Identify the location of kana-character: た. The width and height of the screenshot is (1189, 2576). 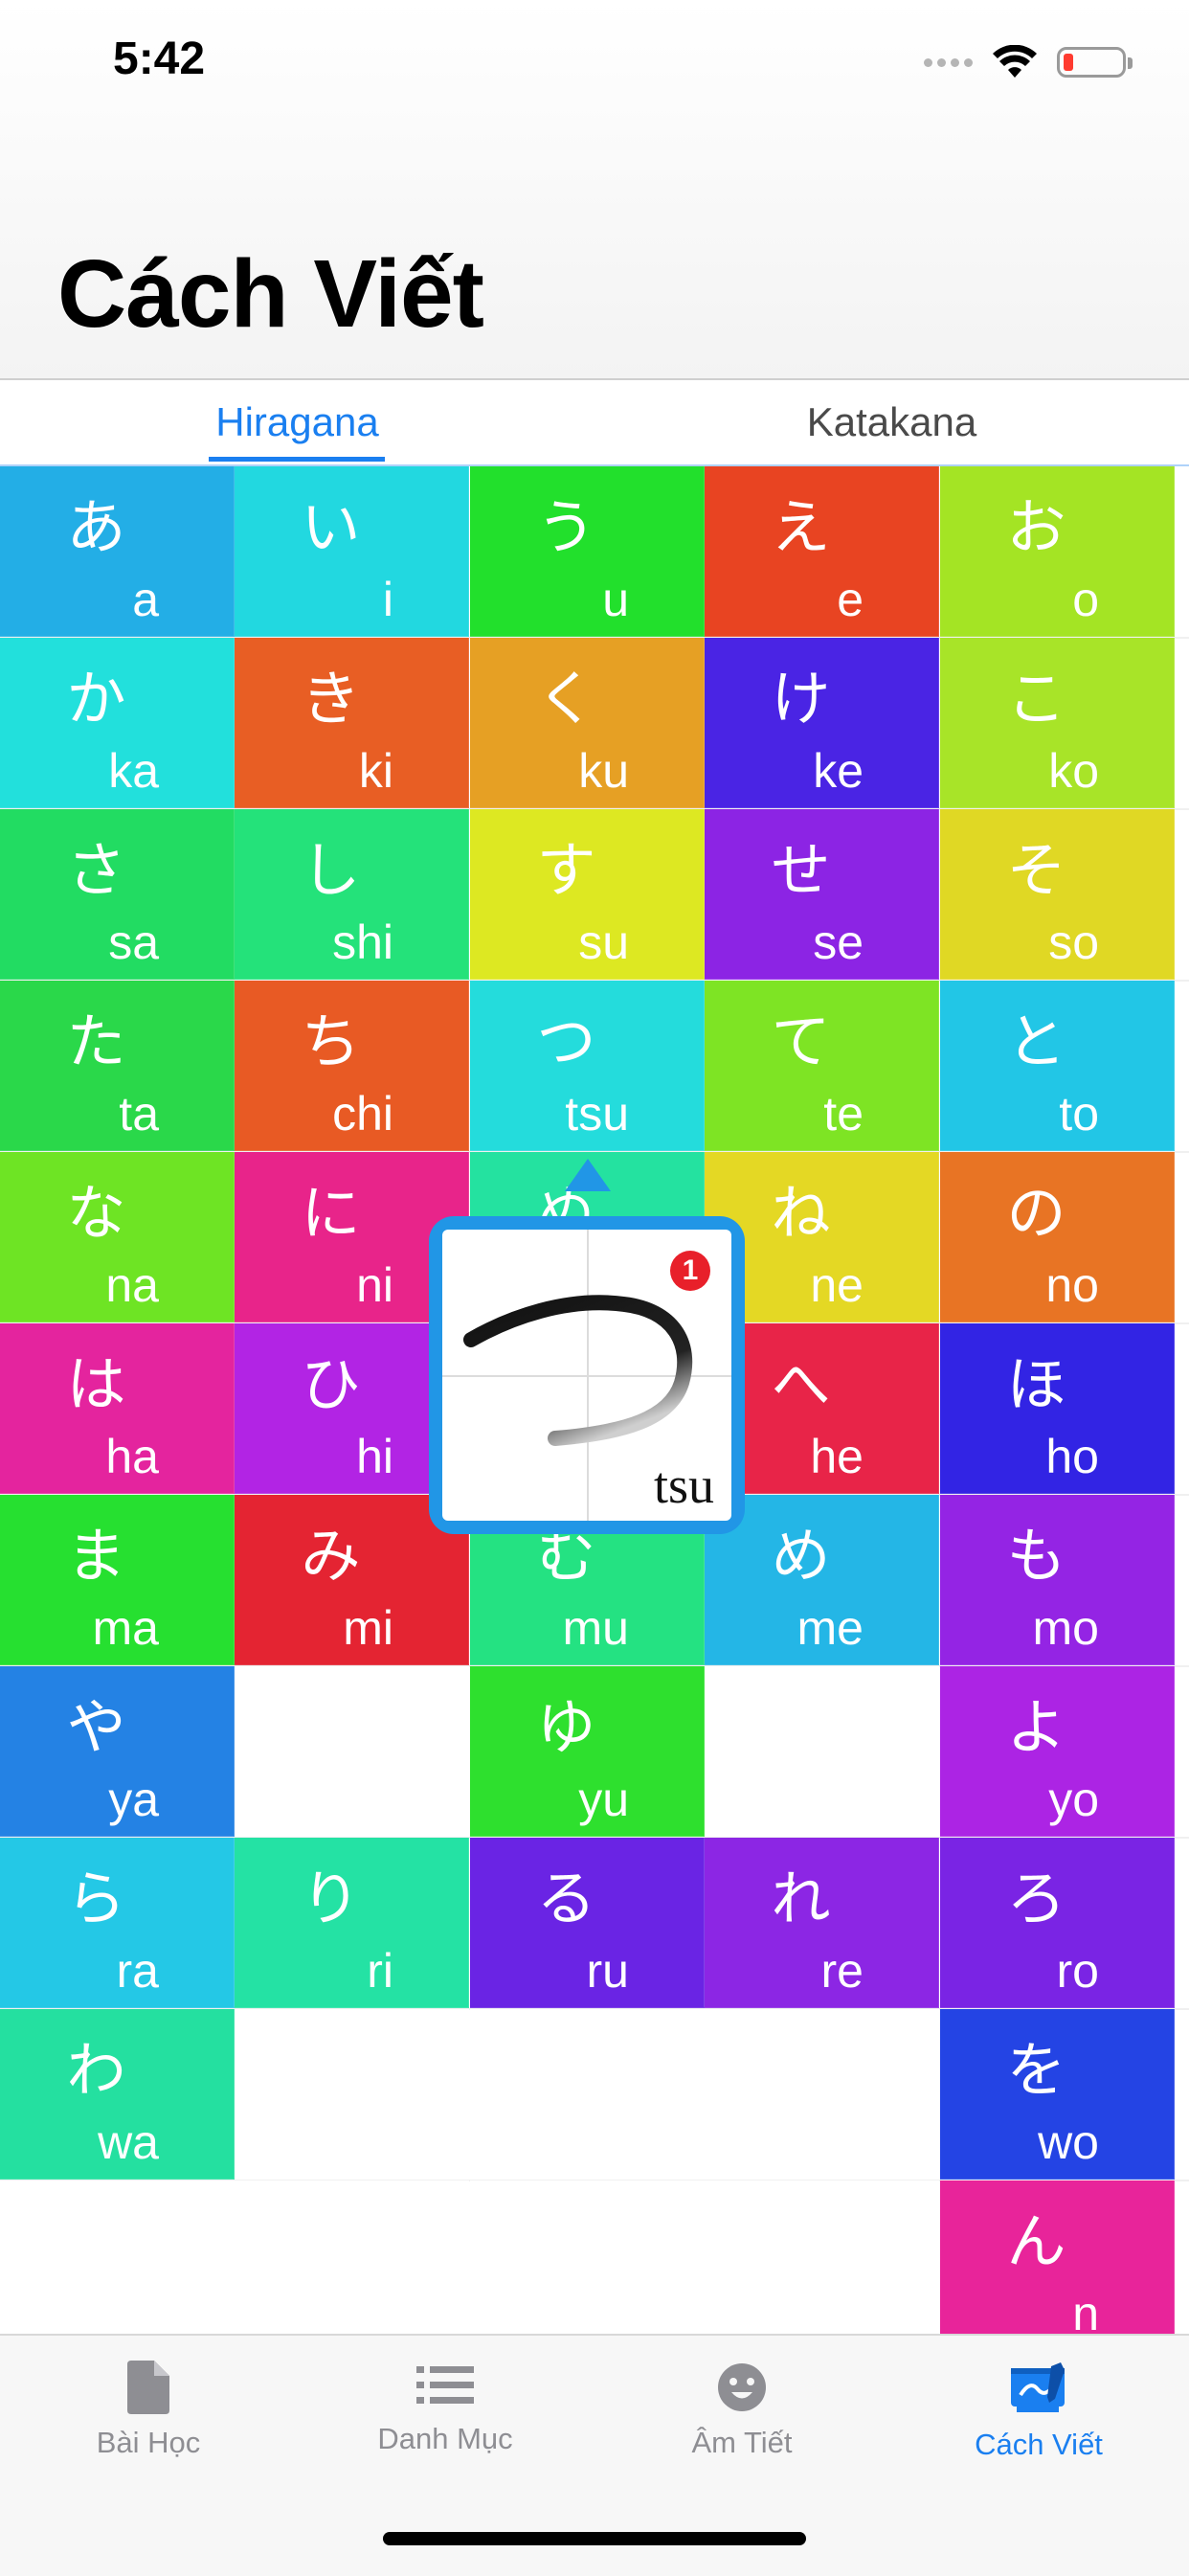
(96, 1042).